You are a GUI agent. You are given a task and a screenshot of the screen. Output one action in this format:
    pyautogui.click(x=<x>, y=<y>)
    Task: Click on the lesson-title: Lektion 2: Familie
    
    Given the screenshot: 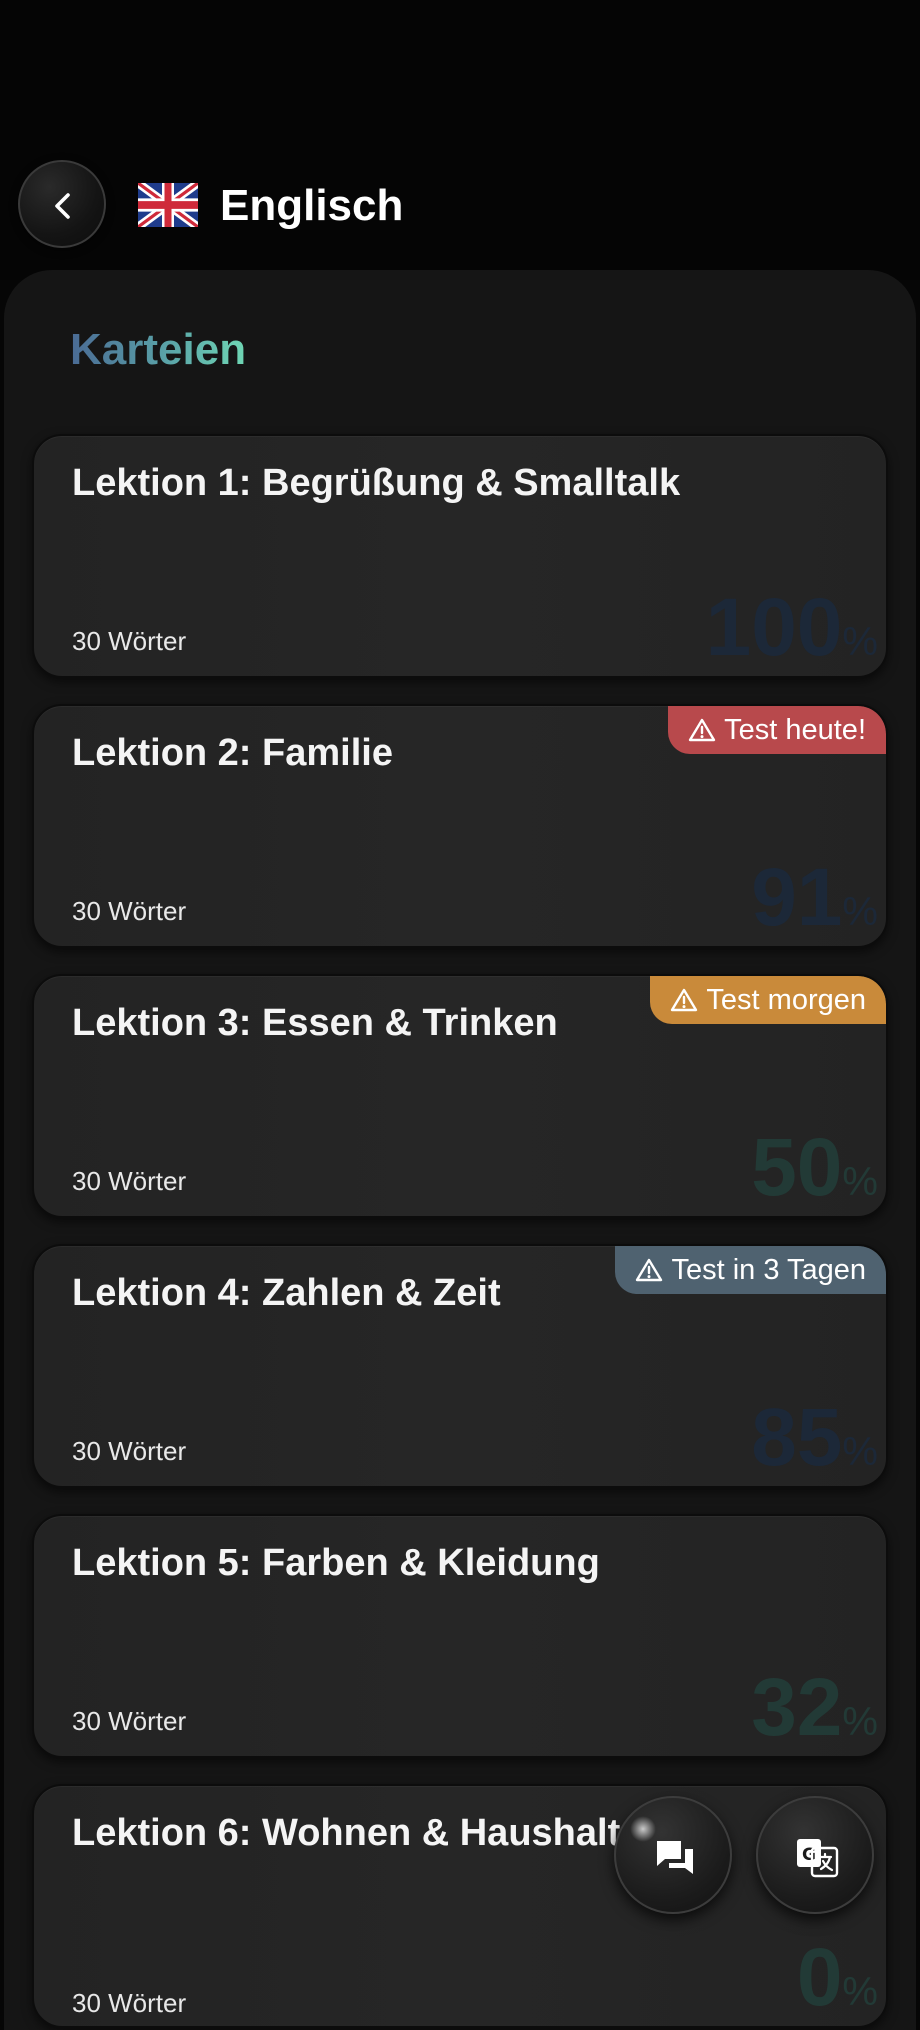 What is the action you would take?
    pyautogui.click(x=232, y=753)
    